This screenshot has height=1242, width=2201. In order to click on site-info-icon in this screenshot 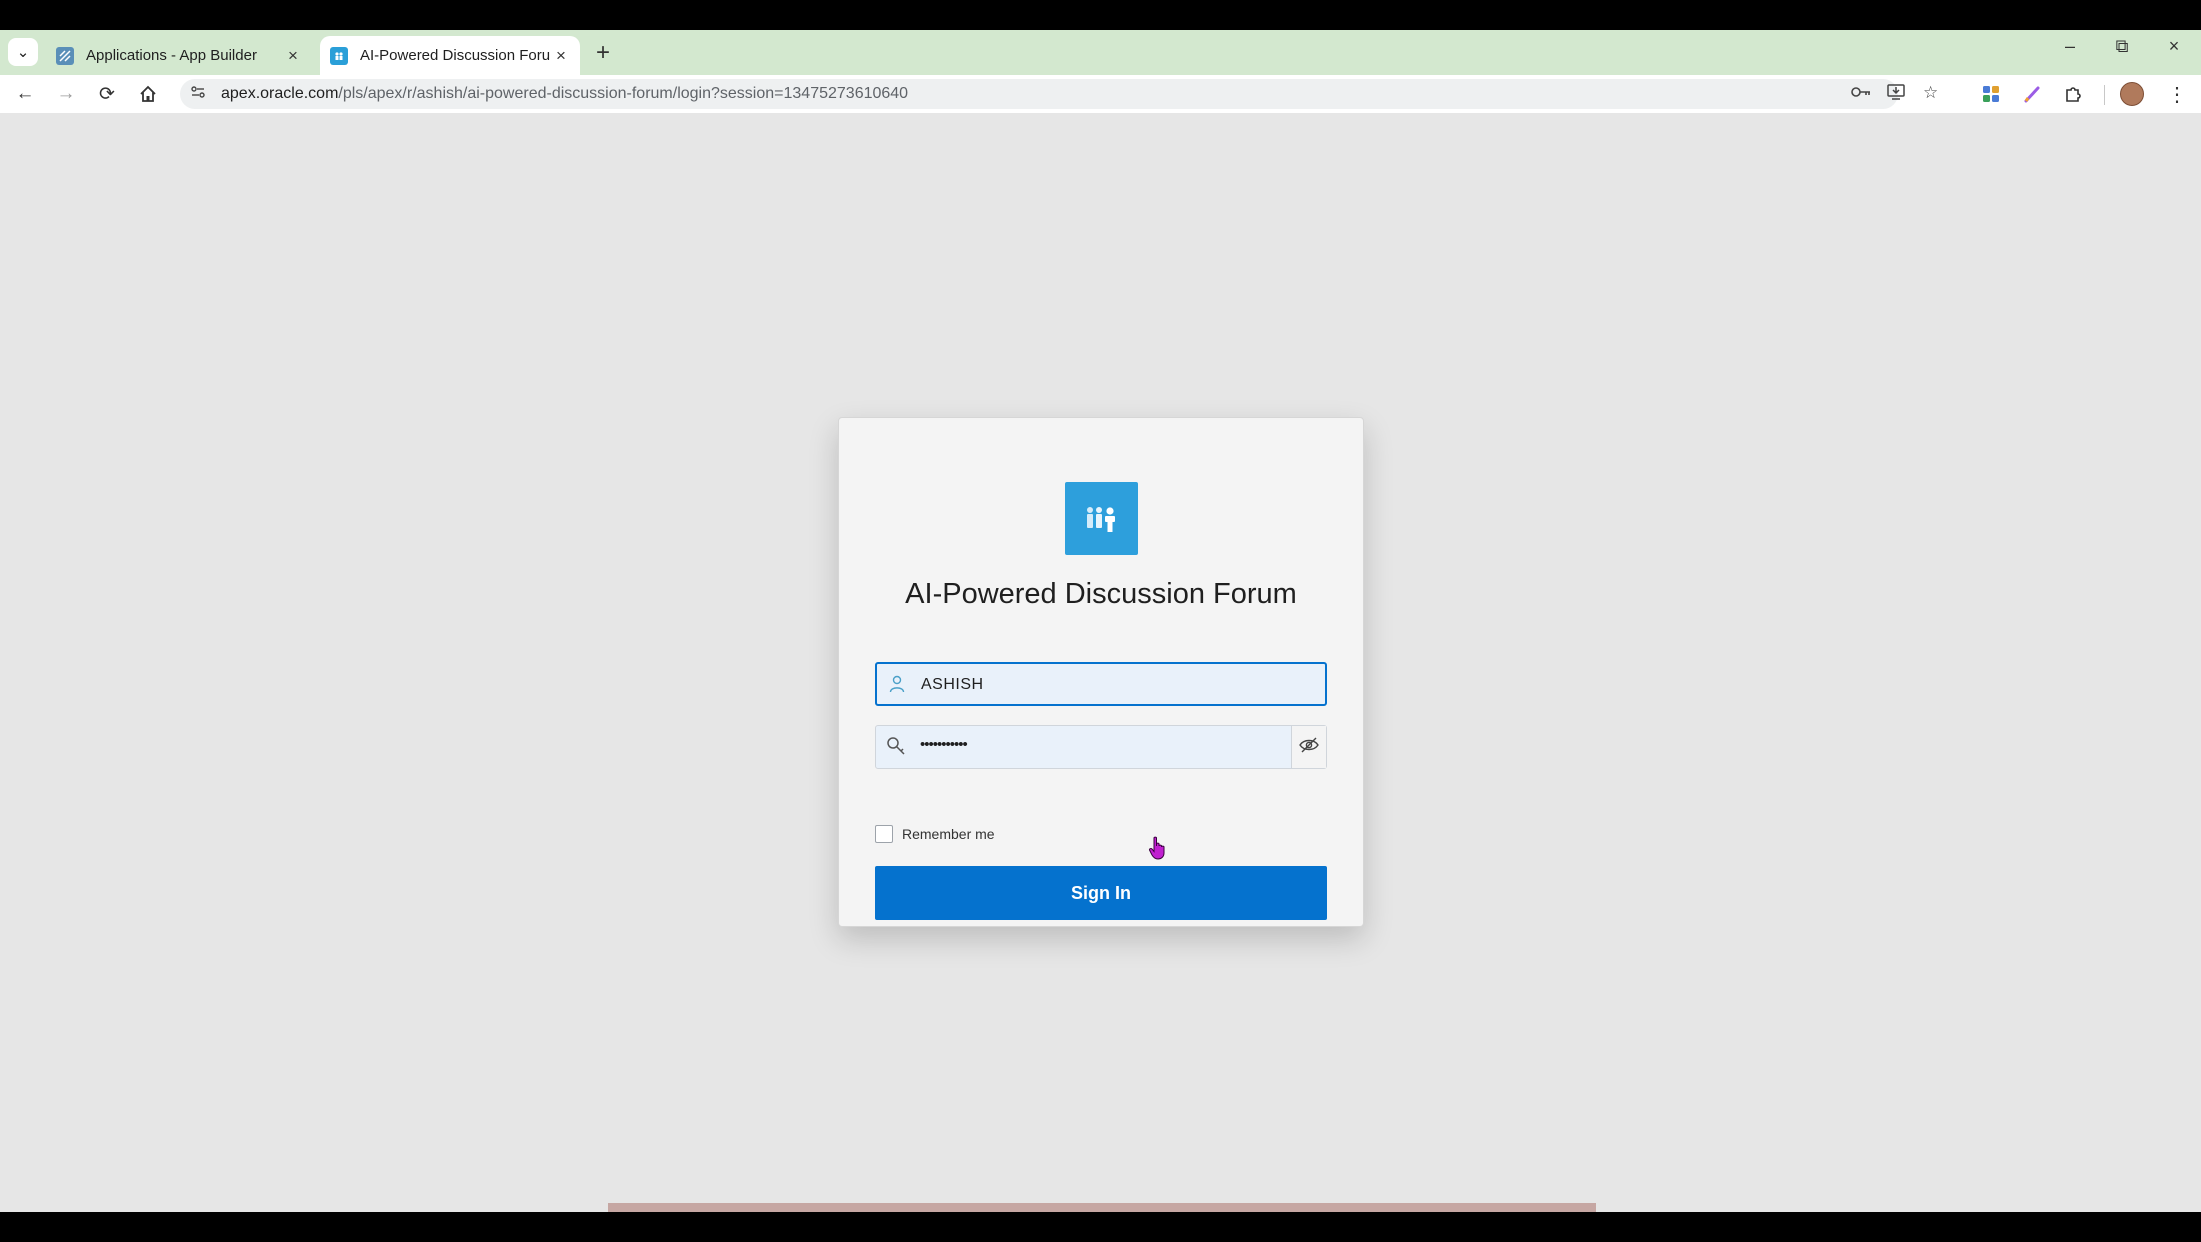, I will do `click(198, 94)`.